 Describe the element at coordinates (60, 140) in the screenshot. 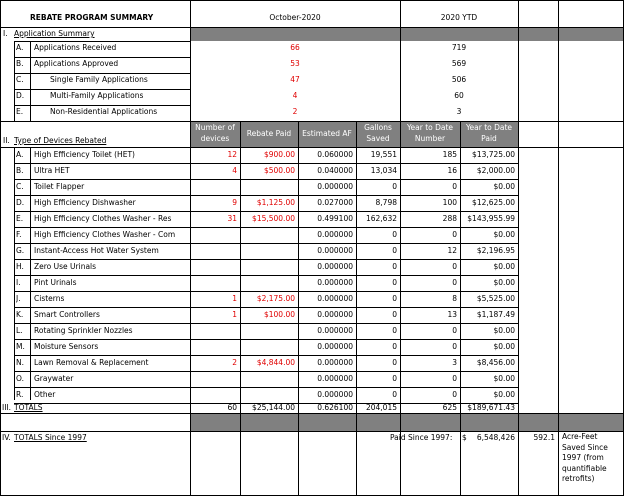

I see `section2-title: Type of Devices Rebated` at that location.